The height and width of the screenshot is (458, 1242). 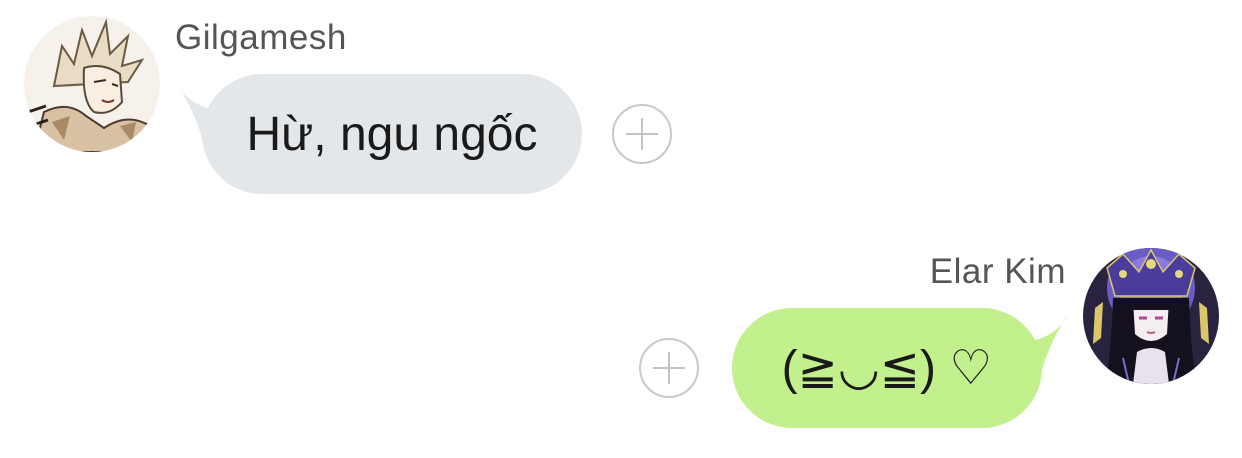 I want to click on message-bubble: Hừ, ngu ngốc, so click(x=392, y=134).